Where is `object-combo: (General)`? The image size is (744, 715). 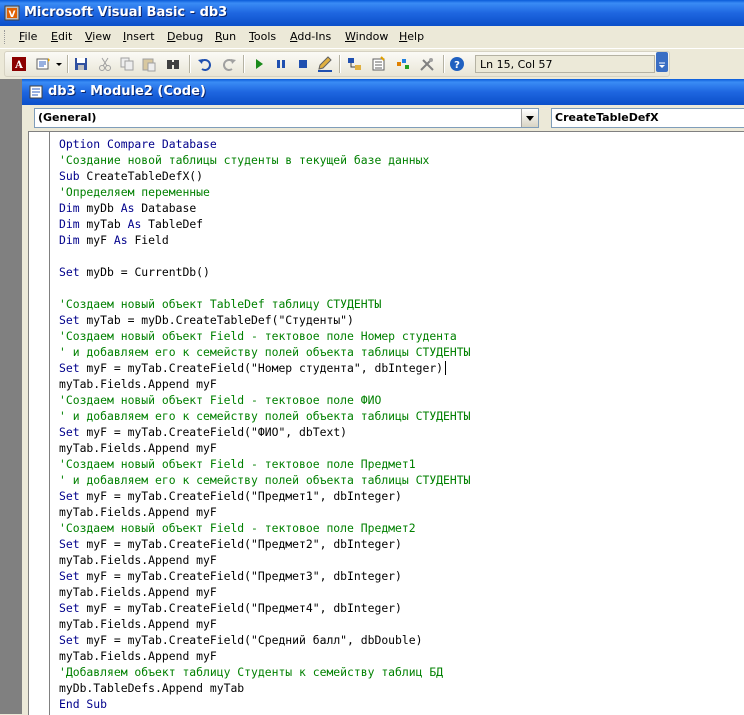 object-combo: (General) is located at coordinates (286, 118).